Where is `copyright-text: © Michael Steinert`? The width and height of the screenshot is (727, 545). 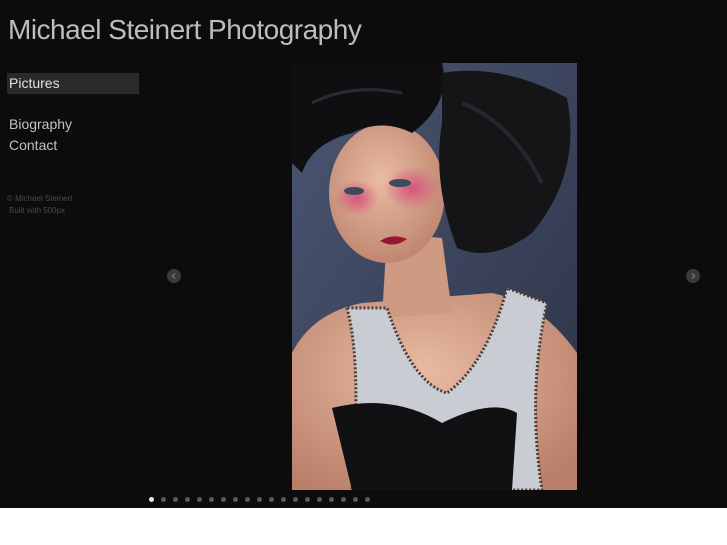 copyright-text: © Michael Steinert is located at coordinates (40, 198).